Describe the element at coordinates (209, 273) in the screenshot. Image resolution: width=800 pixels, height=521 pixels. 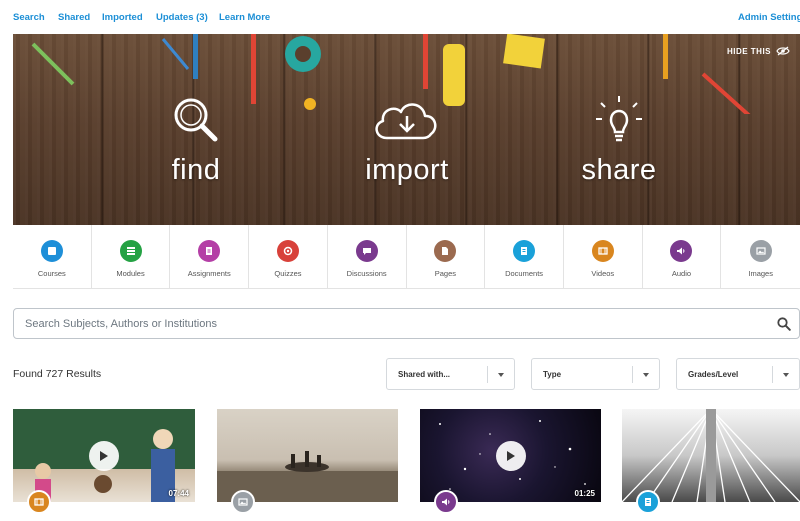
I see `category-label: Assignments` at that location.